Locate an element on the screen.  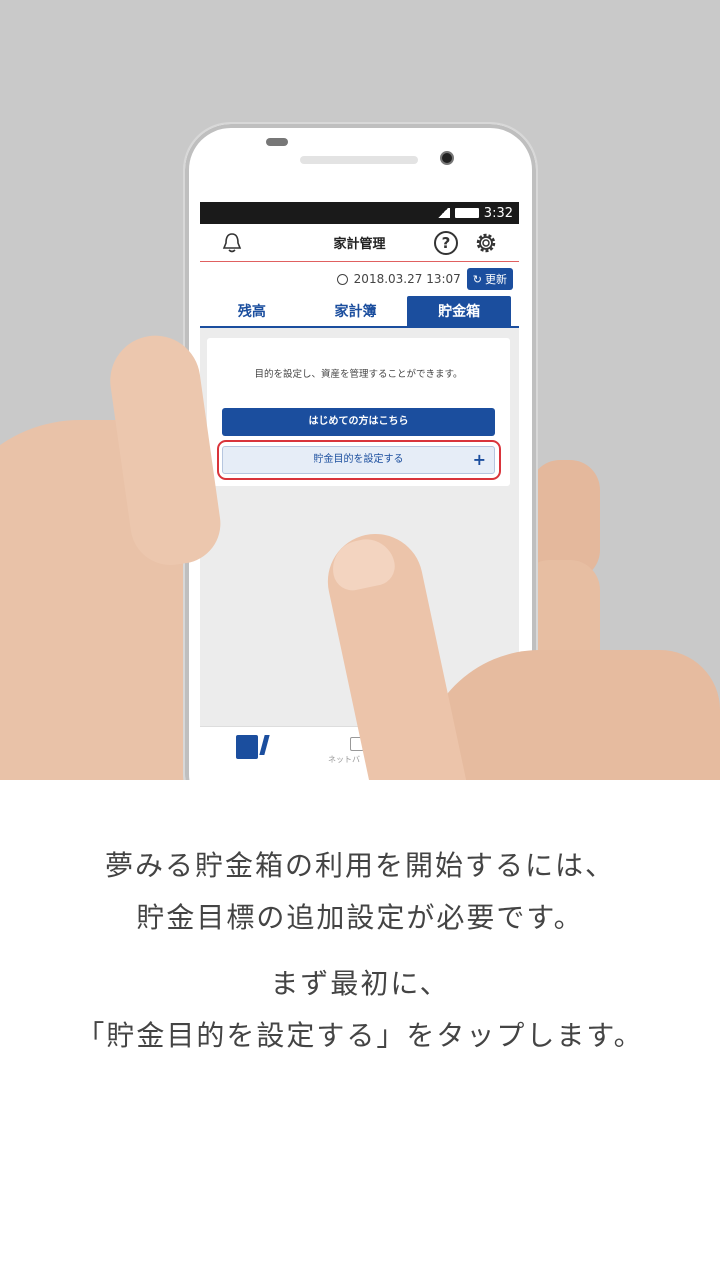
signal-icon is located at coordinates (442, 213).